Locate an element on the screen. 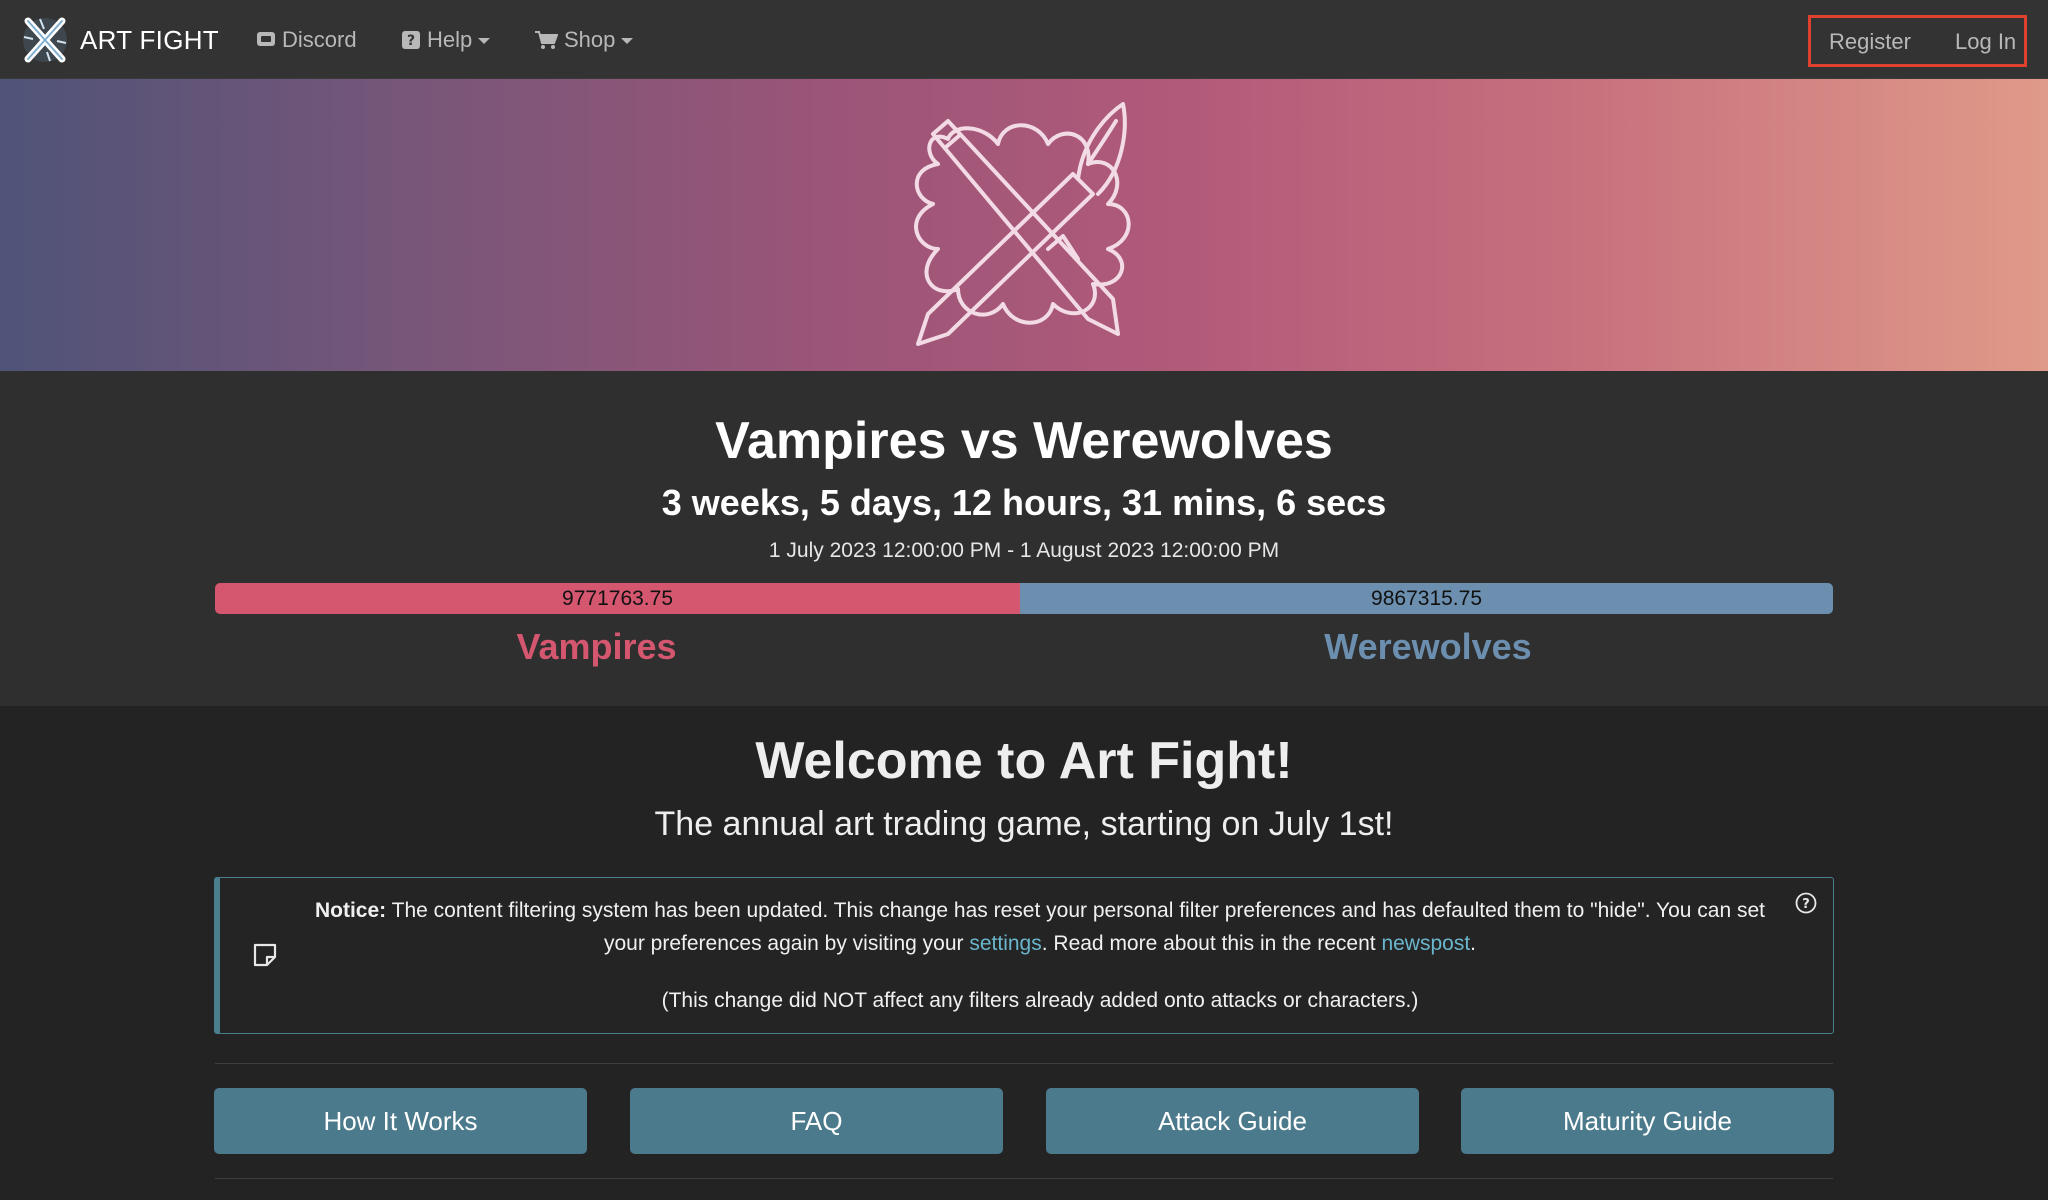 This screenshot has height=1200, width=2048. welcome-title: Welcome to Art Fight! is located at coordinates (1024, 761).